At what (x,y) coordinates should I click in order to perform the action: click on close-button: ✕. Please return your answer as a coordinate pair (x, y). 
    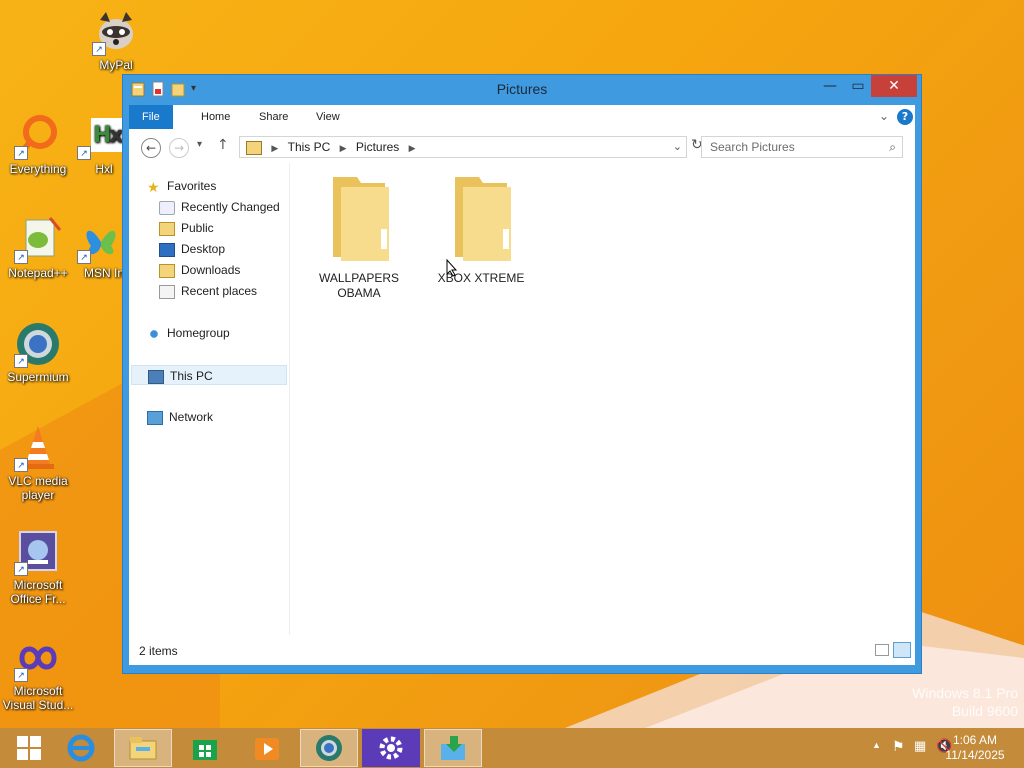
    Looking at the image, I should click on (894, 86).